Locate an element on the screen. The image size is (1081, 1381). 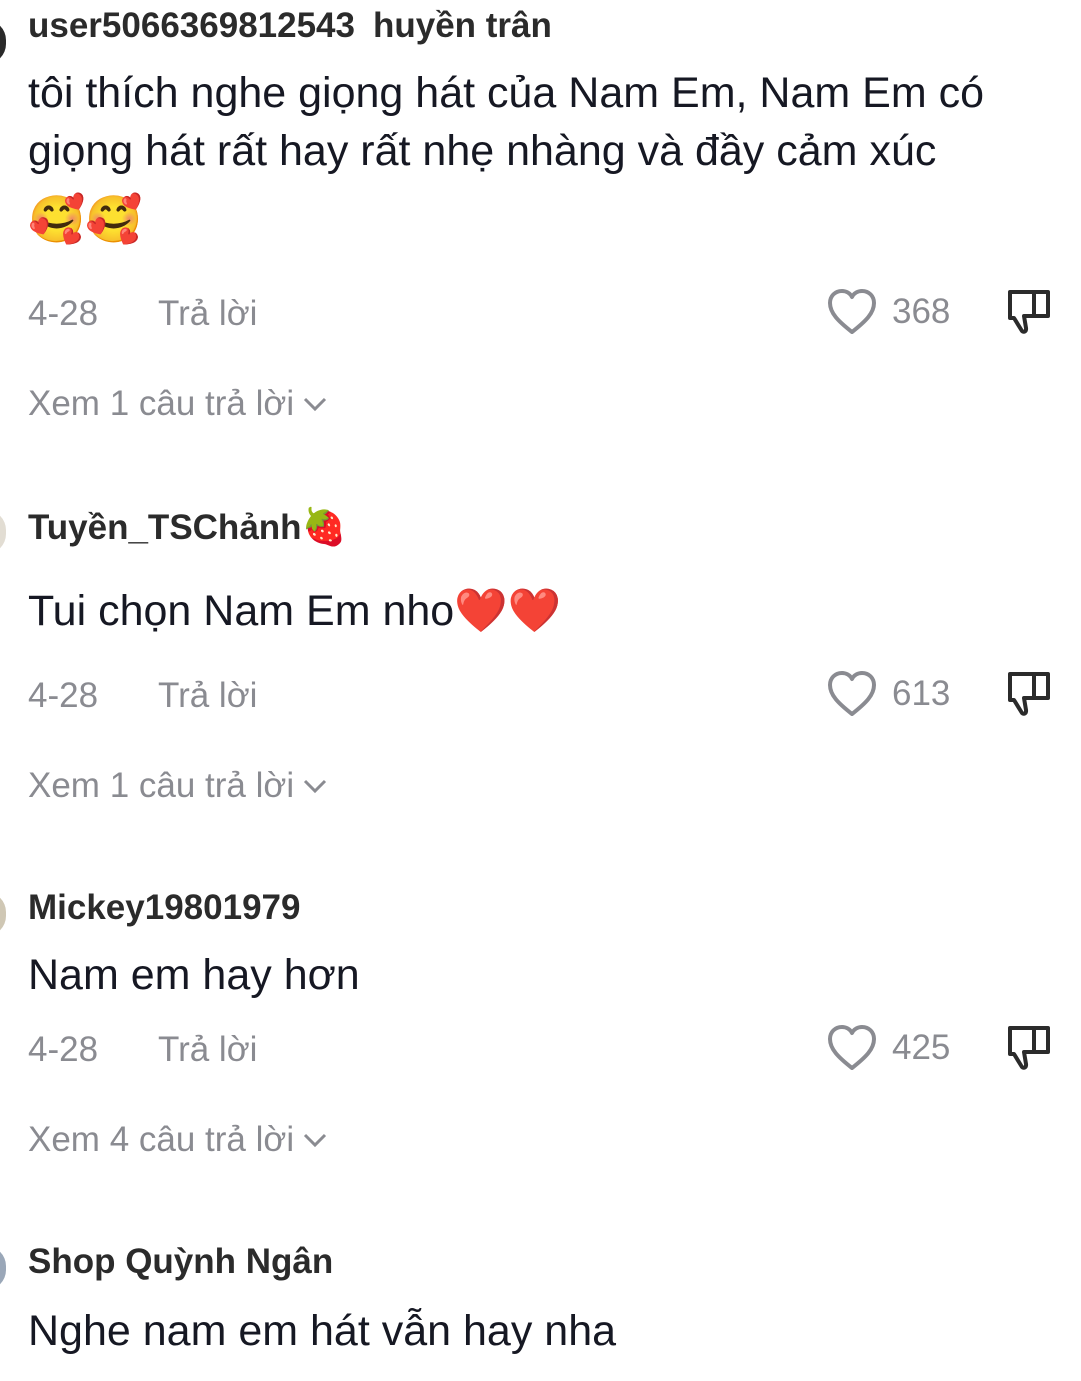
comment-emoji: 🥰🥰 is located at coordinates (85, 219).